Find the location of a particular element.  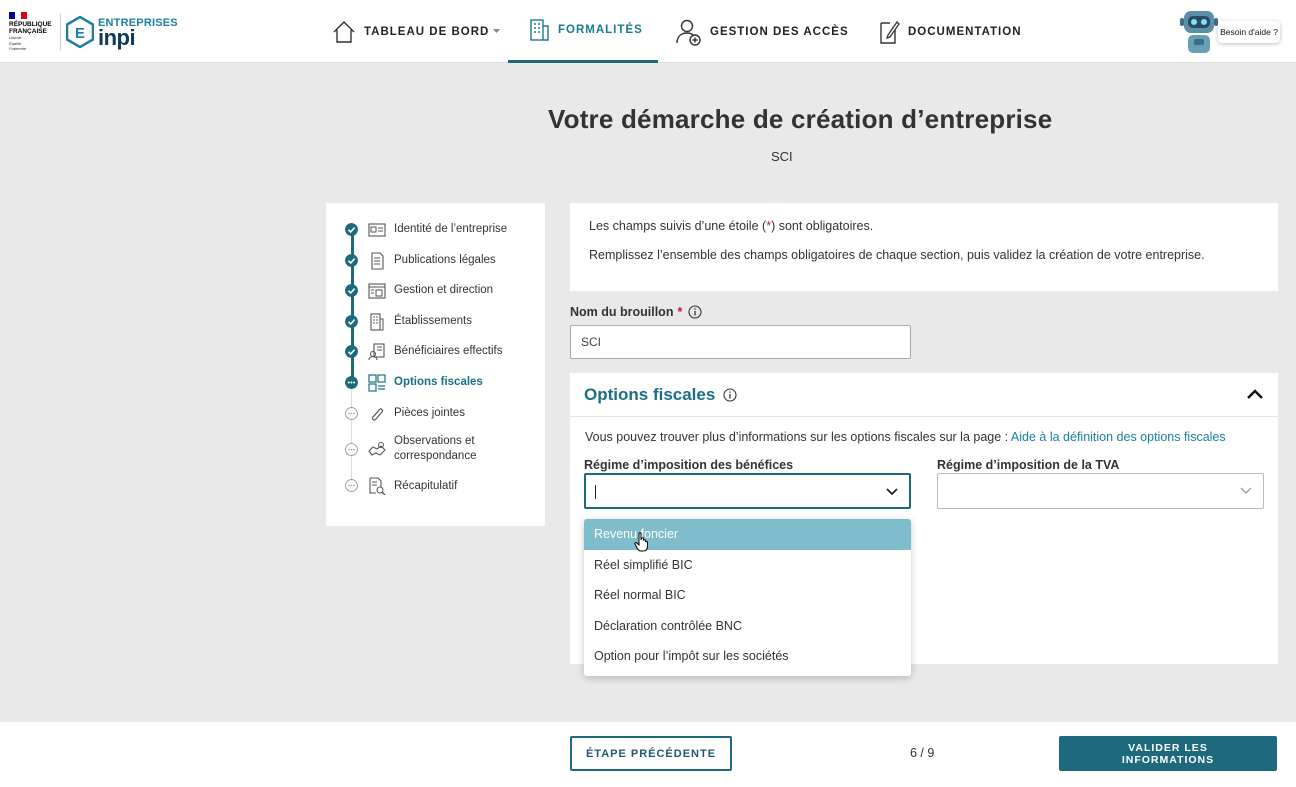

help-chatbot: Besoin d'aide ? is located at coordinates (1232, 33).